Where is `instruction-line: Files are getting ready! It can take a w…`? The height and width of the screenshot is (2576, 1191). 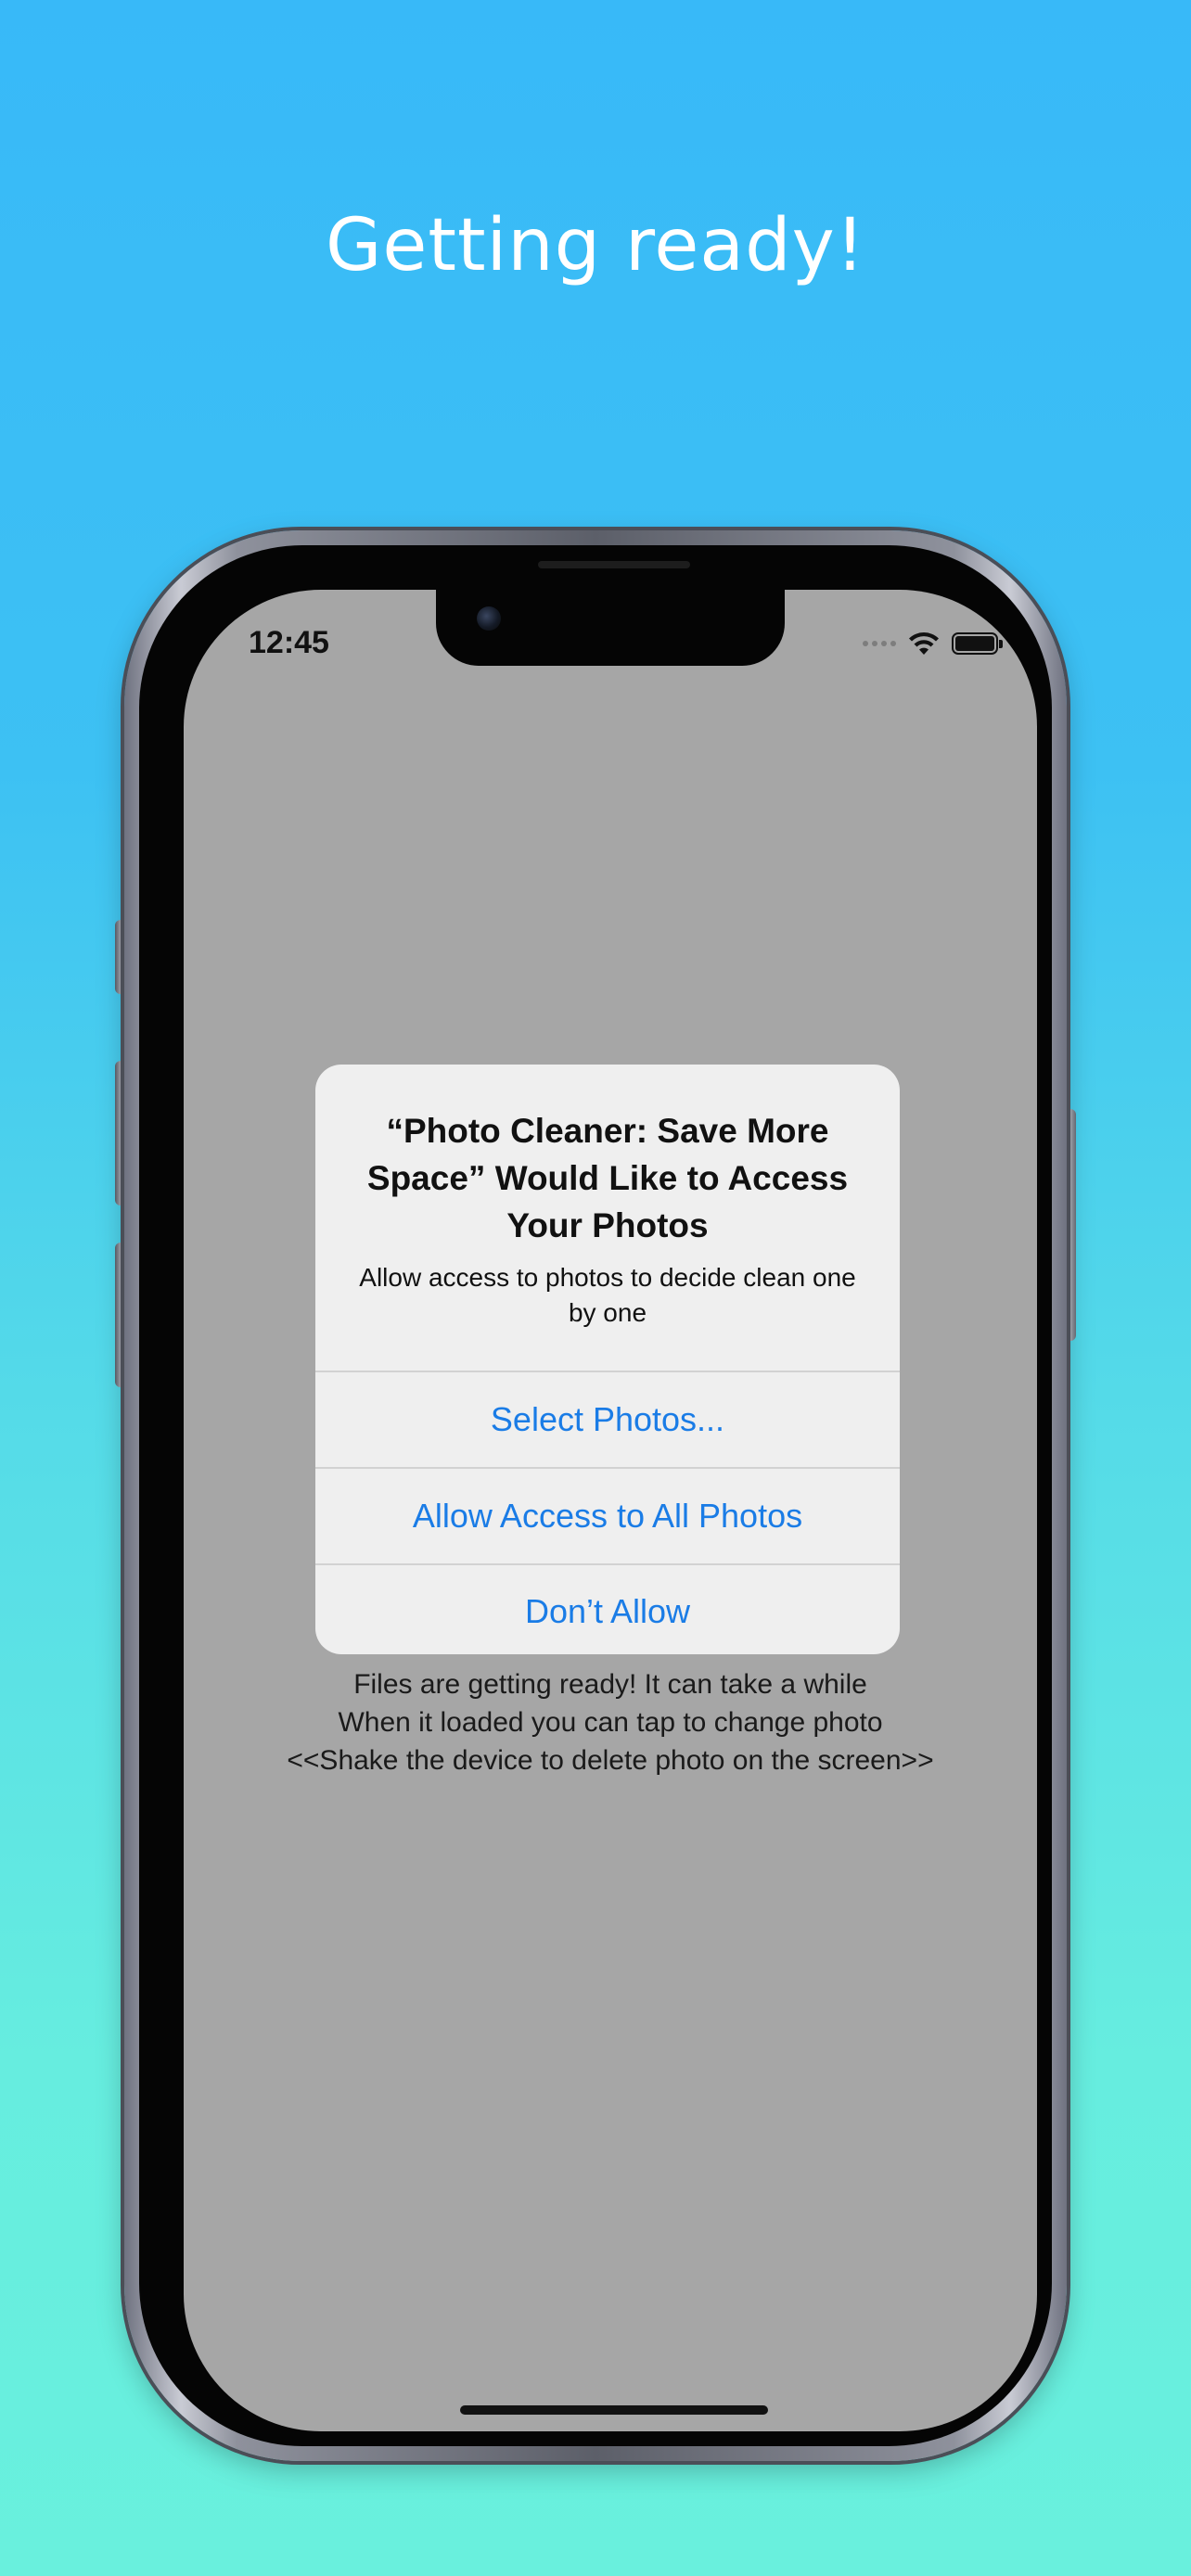 instruction-line: Files are getting ready! It can take a w… is located at coordinates (610, 1685).